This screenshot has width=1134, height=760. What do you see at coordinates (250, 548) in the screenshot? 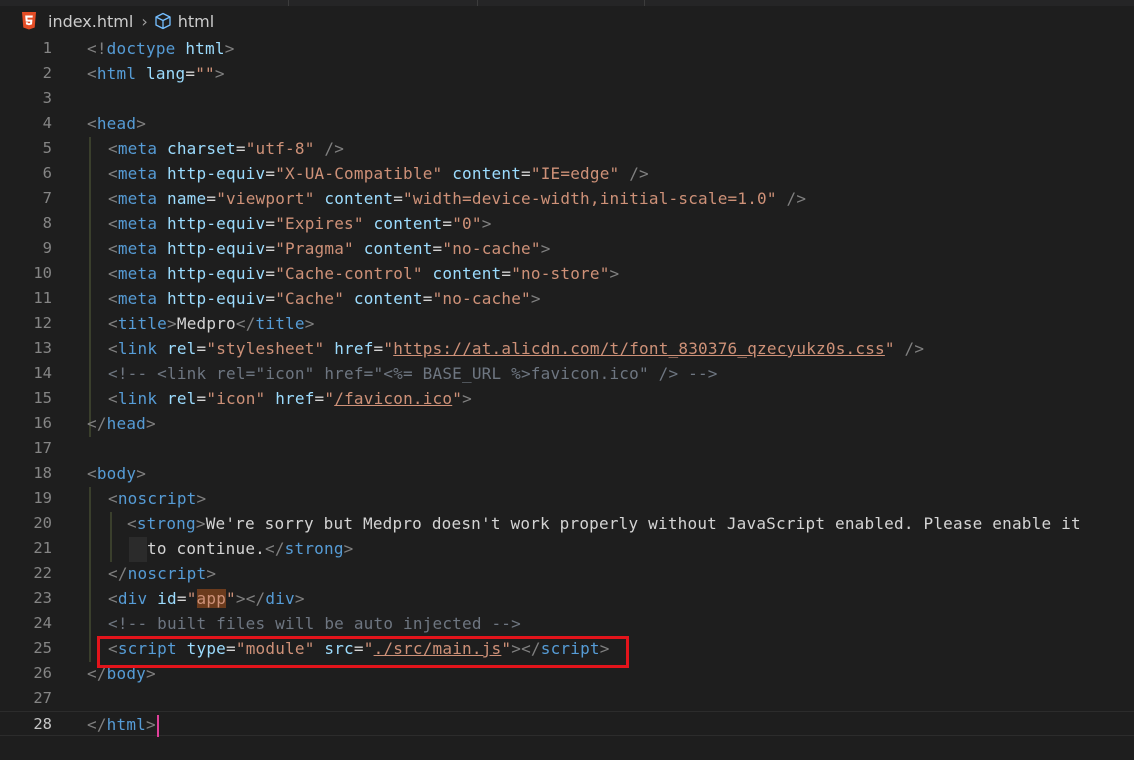
I see `line-content: to continue.</strong>` at bounding box center [250, 548].